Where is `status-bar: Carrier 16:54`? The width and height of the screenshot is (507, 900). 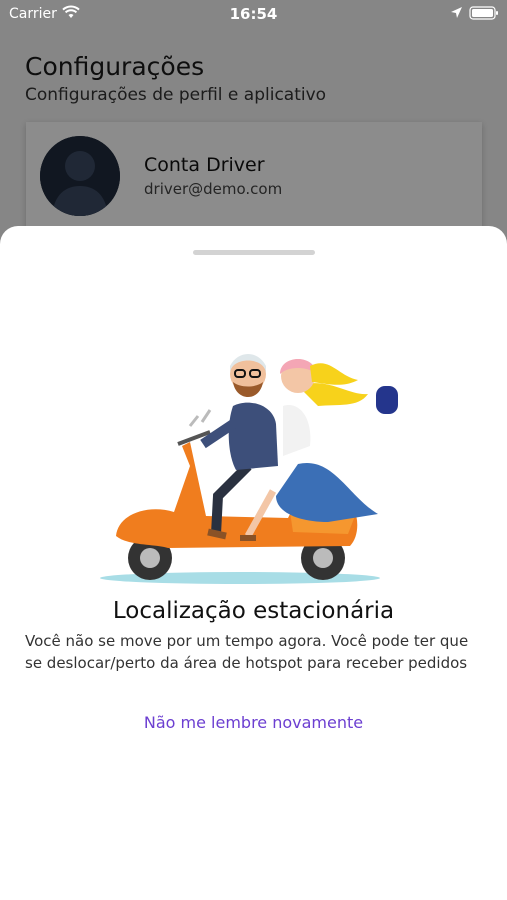
status-bar: Carrier 16:54 is located at coordinates (253, 14).